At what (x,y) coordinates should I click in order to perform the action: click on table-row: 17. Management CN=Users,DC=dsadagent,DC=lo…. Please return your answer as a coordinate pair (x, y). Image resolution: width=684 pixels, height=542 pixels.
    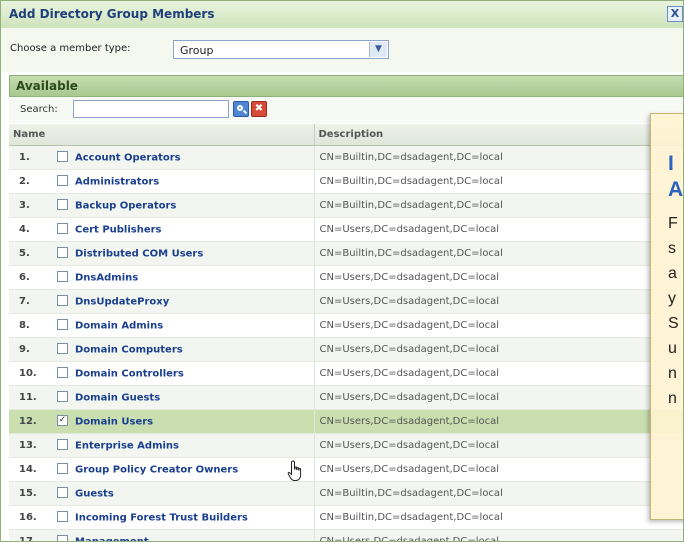
    Looking at the image, I should click on (346, 535).